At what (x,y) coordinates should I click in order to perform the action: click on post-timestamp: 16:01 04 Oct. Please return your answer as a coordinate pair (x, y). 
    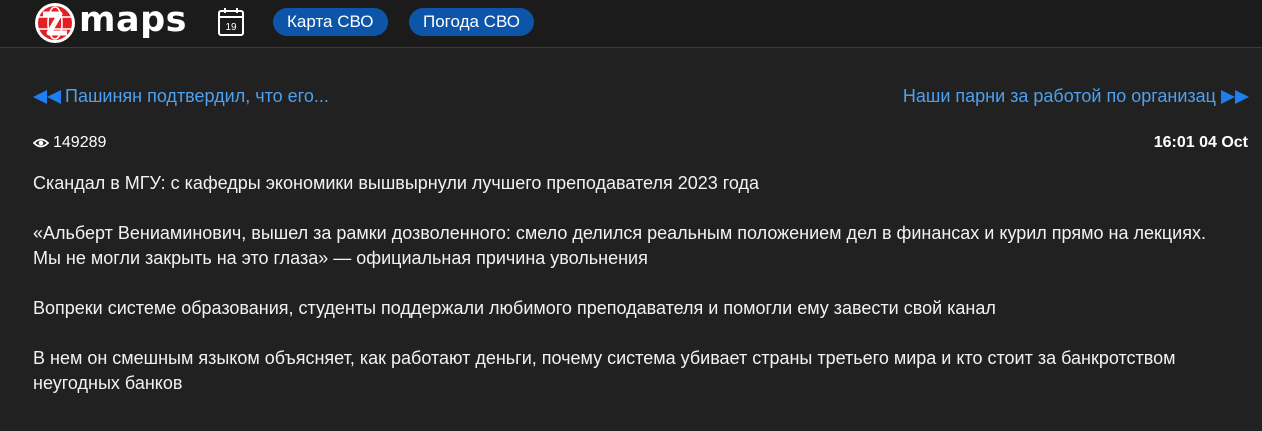
    Looking at the image, I should click on (1200, 142).